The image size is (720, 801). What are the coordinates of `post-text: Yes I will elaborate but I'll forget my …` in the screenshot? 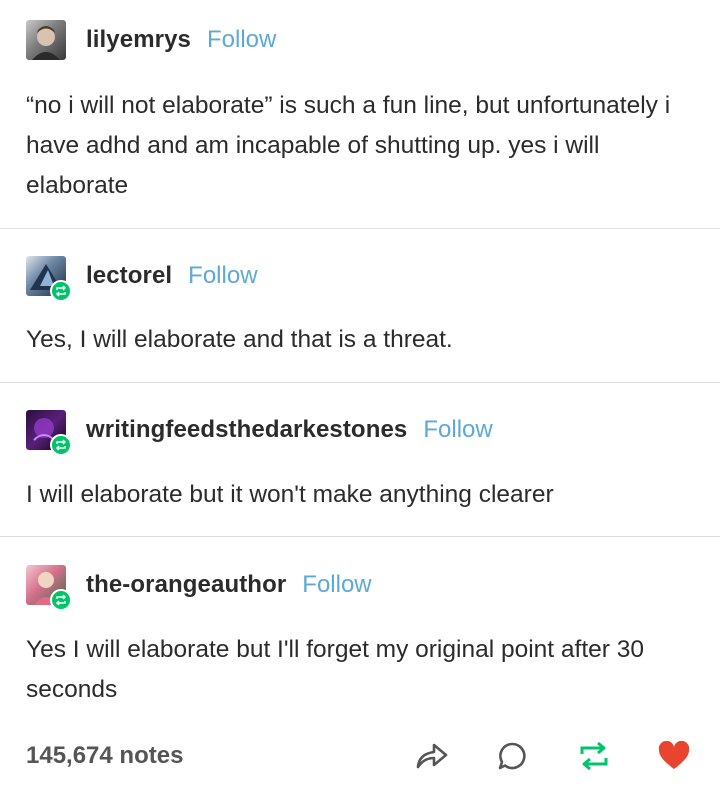 It's located at (335, 669).